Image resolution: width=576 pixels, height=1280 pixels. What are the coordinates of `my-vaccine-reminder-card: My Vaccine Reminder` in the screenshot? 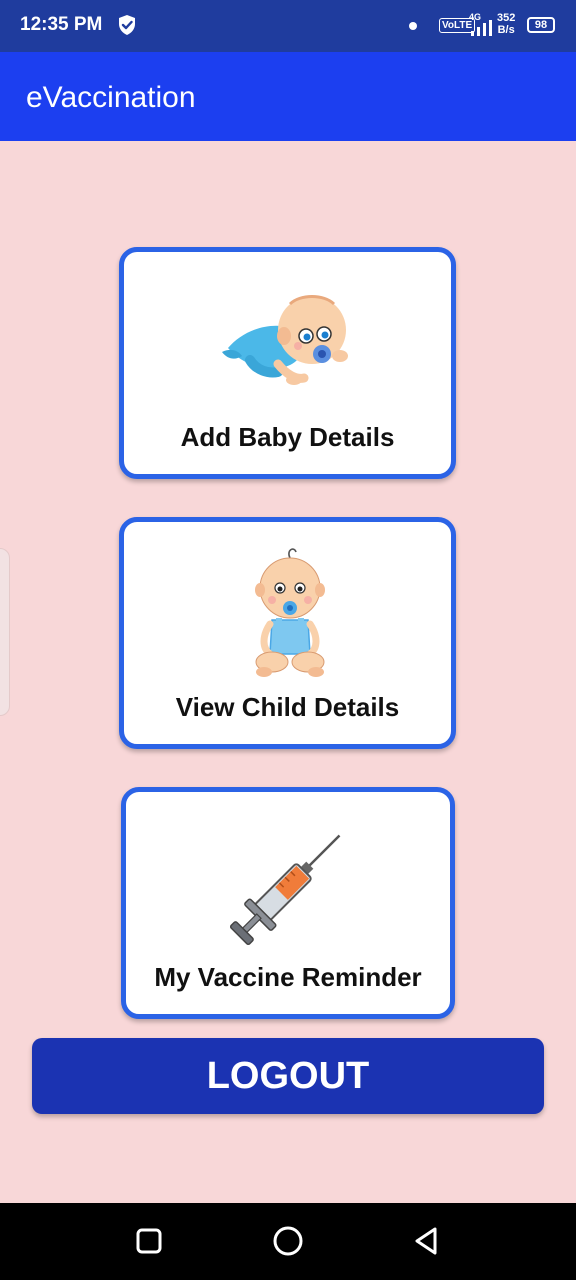 It's located at (288, 903).